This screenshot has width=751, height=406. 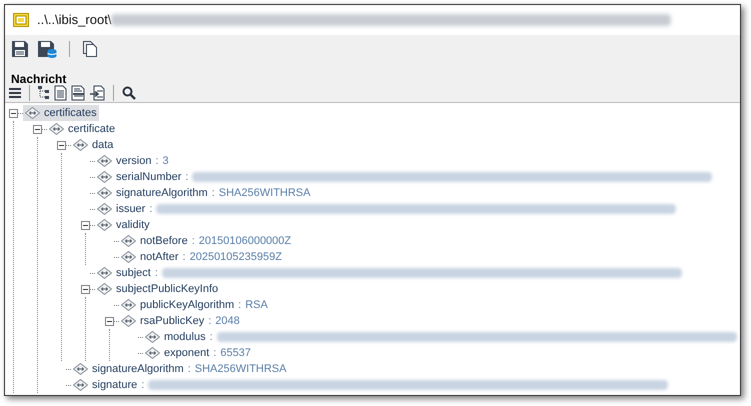 What do you see at coordinates (236, 257) in the screenshot?
I see `node-value: 20250105235959Z` at bounding box center [236, 257].